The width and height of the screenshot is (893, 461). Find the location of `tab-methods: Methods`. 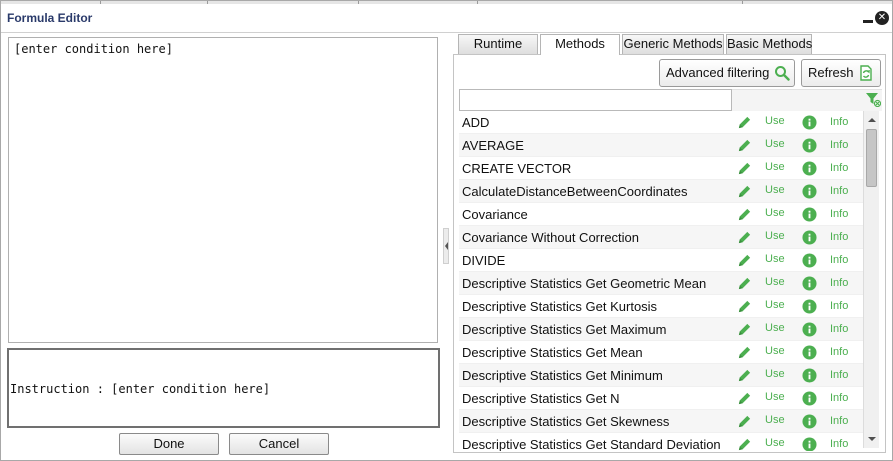

tab-methods: Methods is located at coordinates (580, 44).